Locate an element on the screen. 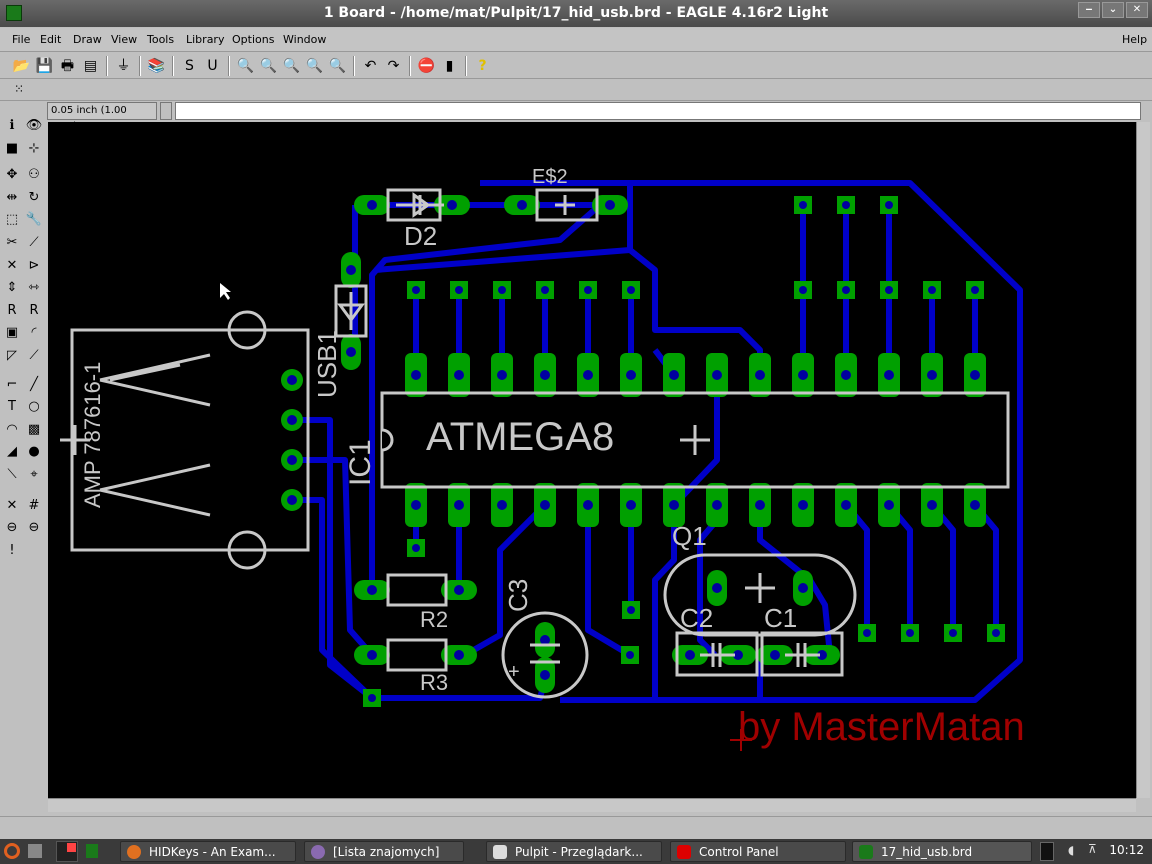 The width and height of the screenshot is (1152, 864). minimize-button: ‒ is located at coordinates (1089, 10).